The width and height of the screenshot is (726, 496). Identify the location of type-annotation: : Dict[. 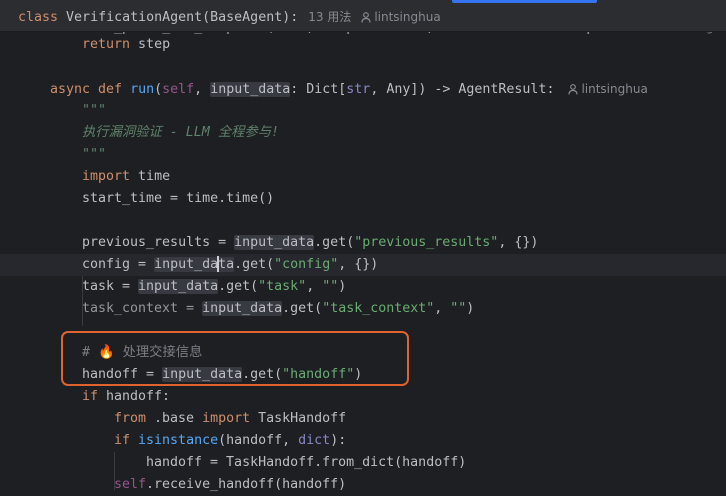
(318, 89).